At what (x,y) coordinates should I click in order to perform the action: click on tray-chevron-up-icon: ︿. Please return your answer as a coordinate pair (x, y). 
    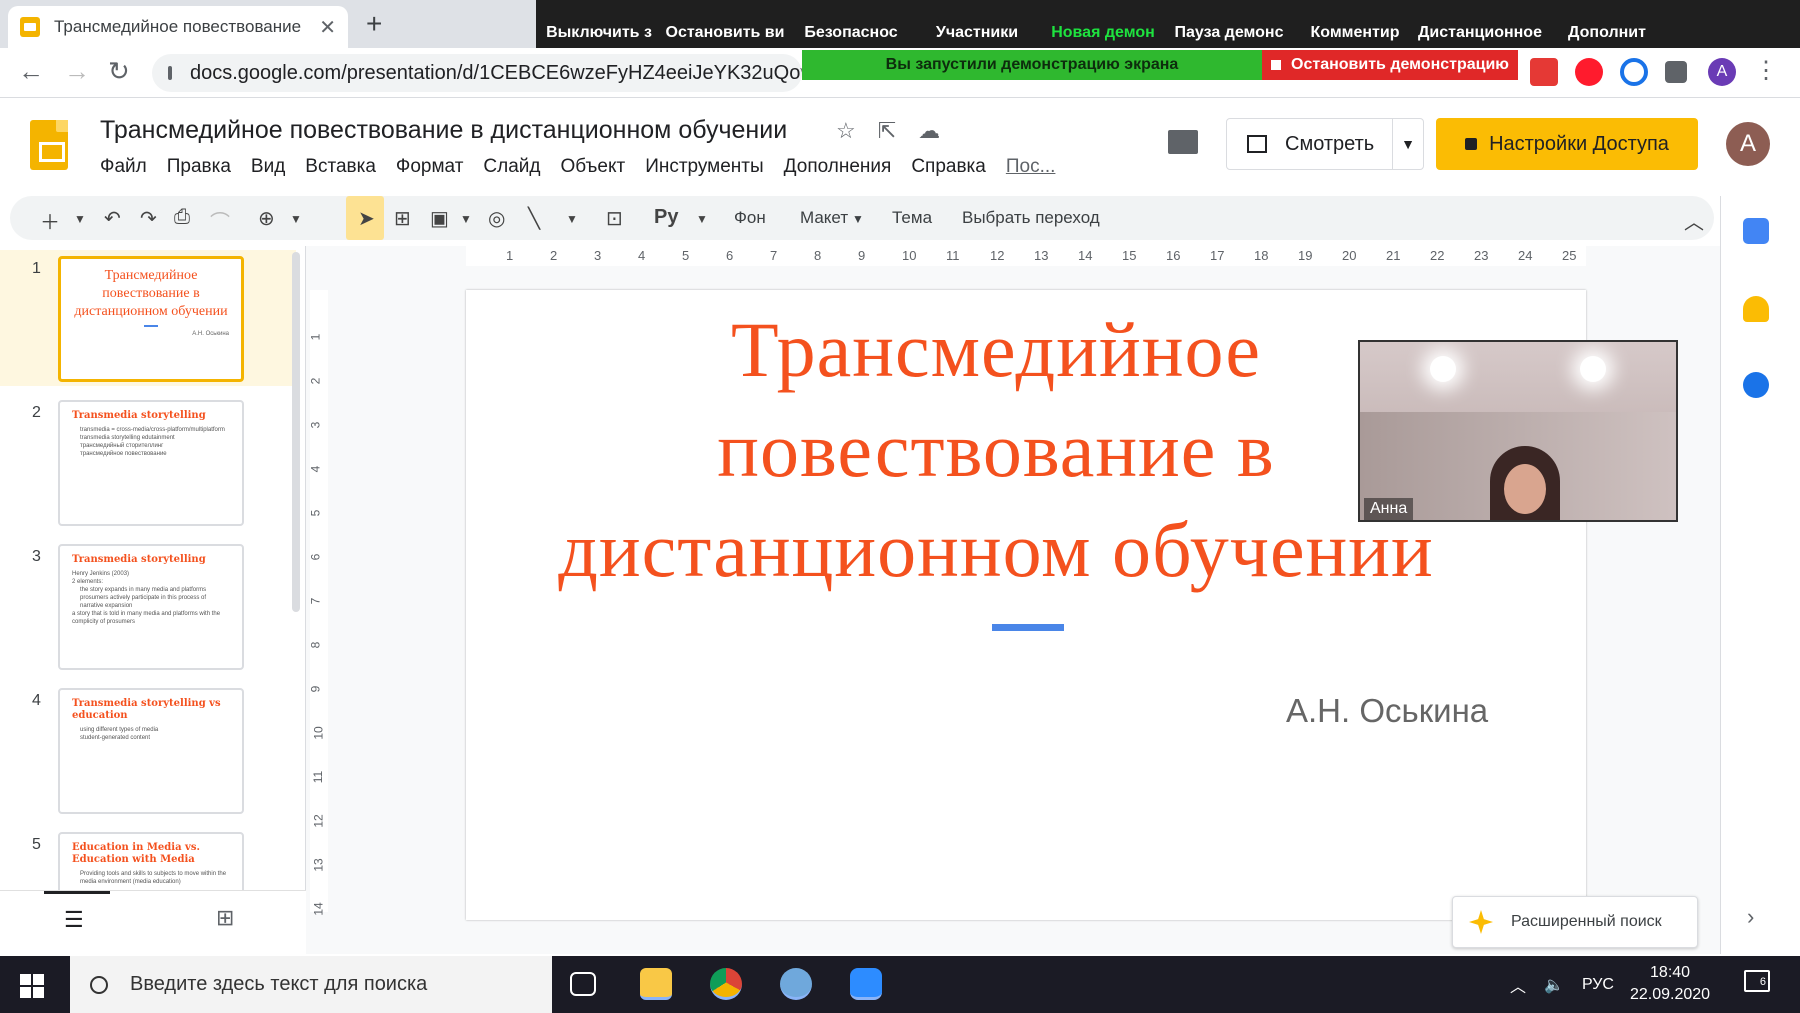
    Looking at the image, I should click on (1518, 985).